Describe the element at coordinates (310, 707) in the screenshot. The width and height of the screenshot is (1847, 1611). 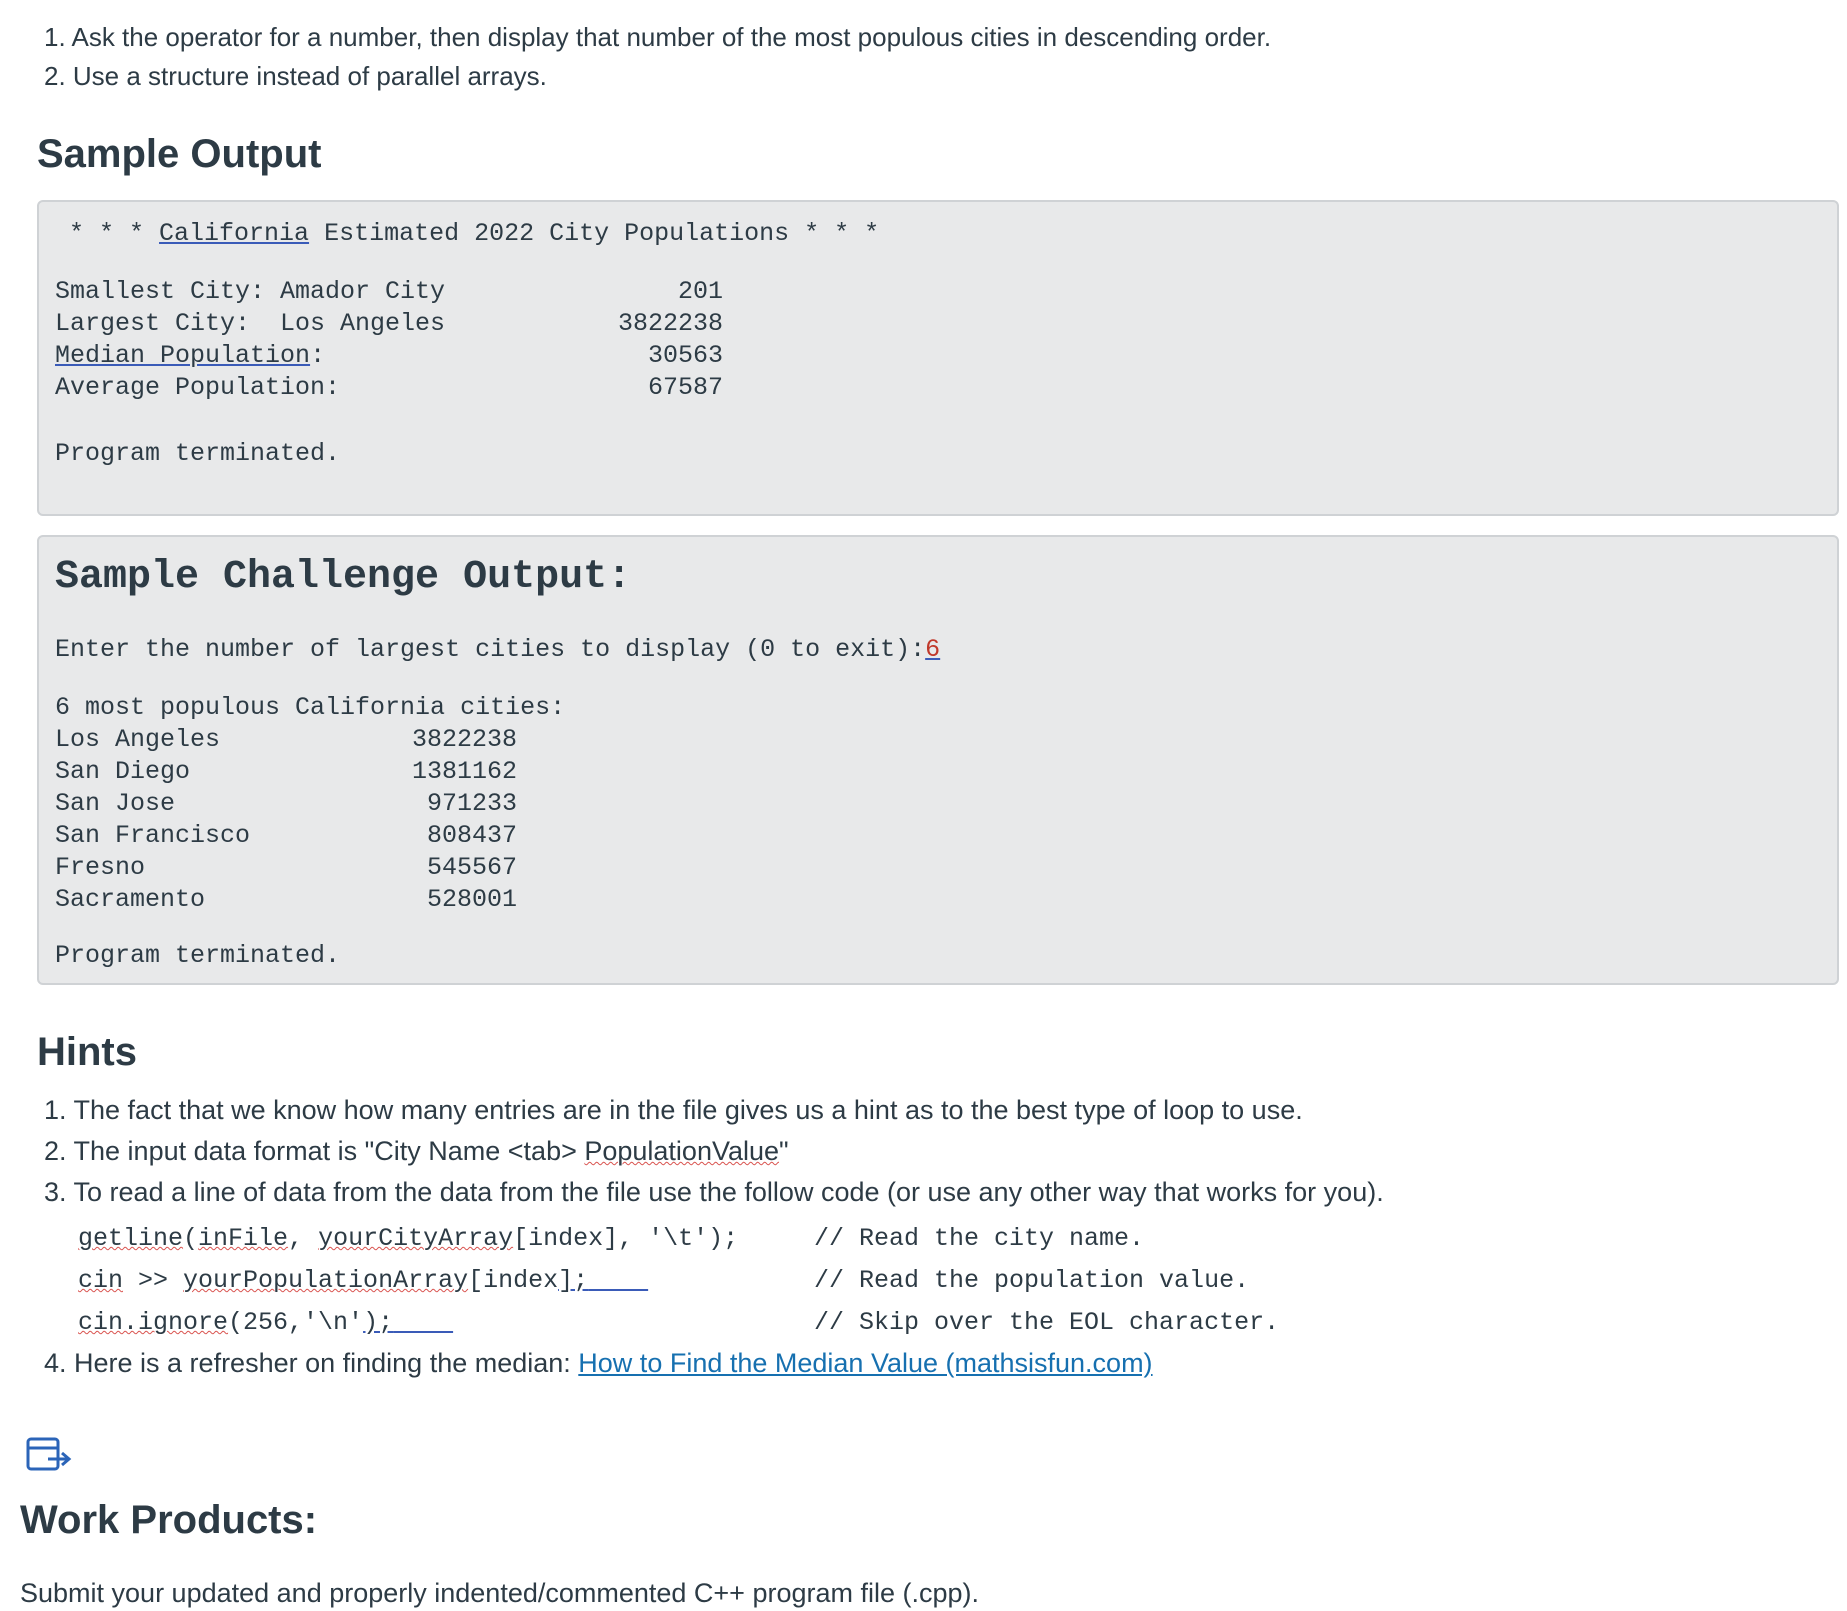
I see `cities-heading: 6 most populous California cities:` at that location.